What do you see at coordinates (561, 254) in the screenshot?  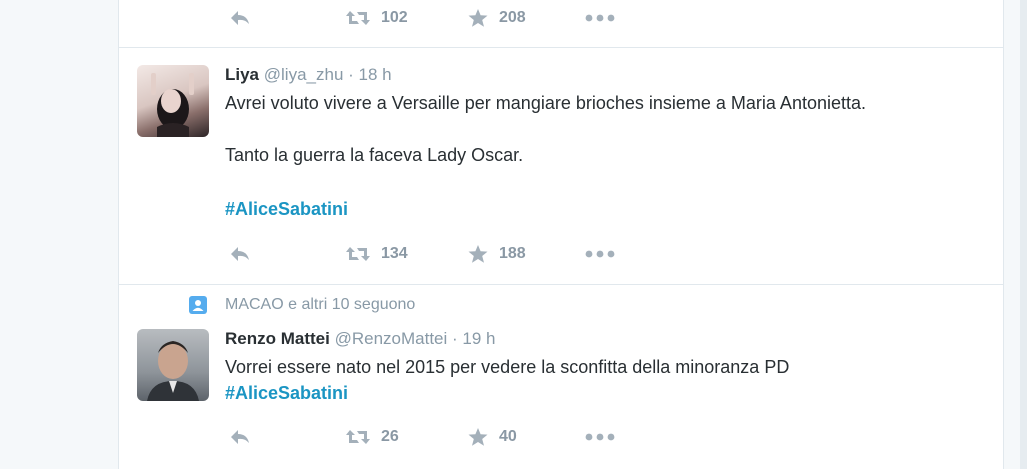 I see `tweet-actions: 134 188` at bounding box center [561, 254].